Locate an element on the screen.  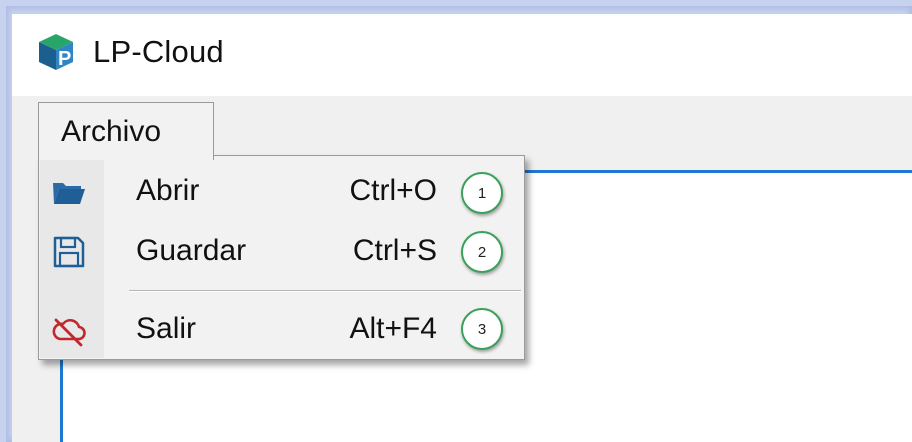
callout-badge-1: 1 is located at coordinates (482, 193).